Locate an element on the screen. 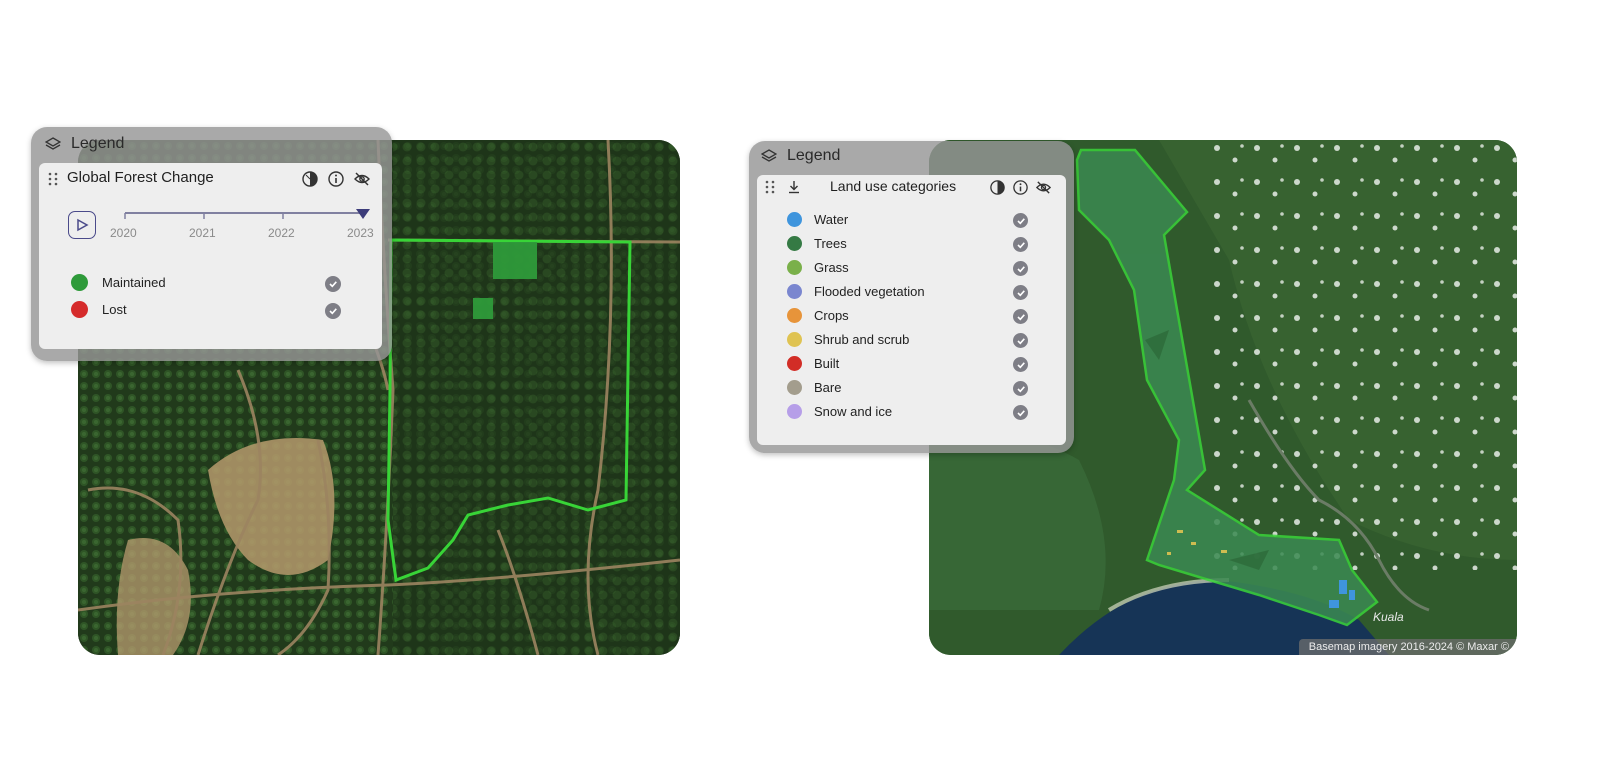  legend-item-label: Bare is located at coordinates (828, 387).